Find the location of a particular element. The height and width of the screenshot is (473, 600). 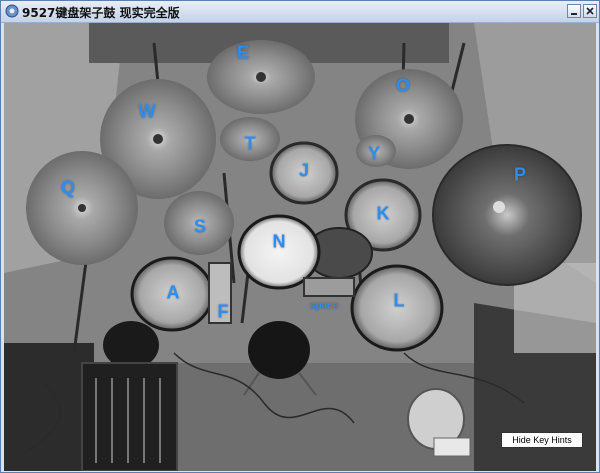

key-hint-o: O is located at coordinates (403, 85).